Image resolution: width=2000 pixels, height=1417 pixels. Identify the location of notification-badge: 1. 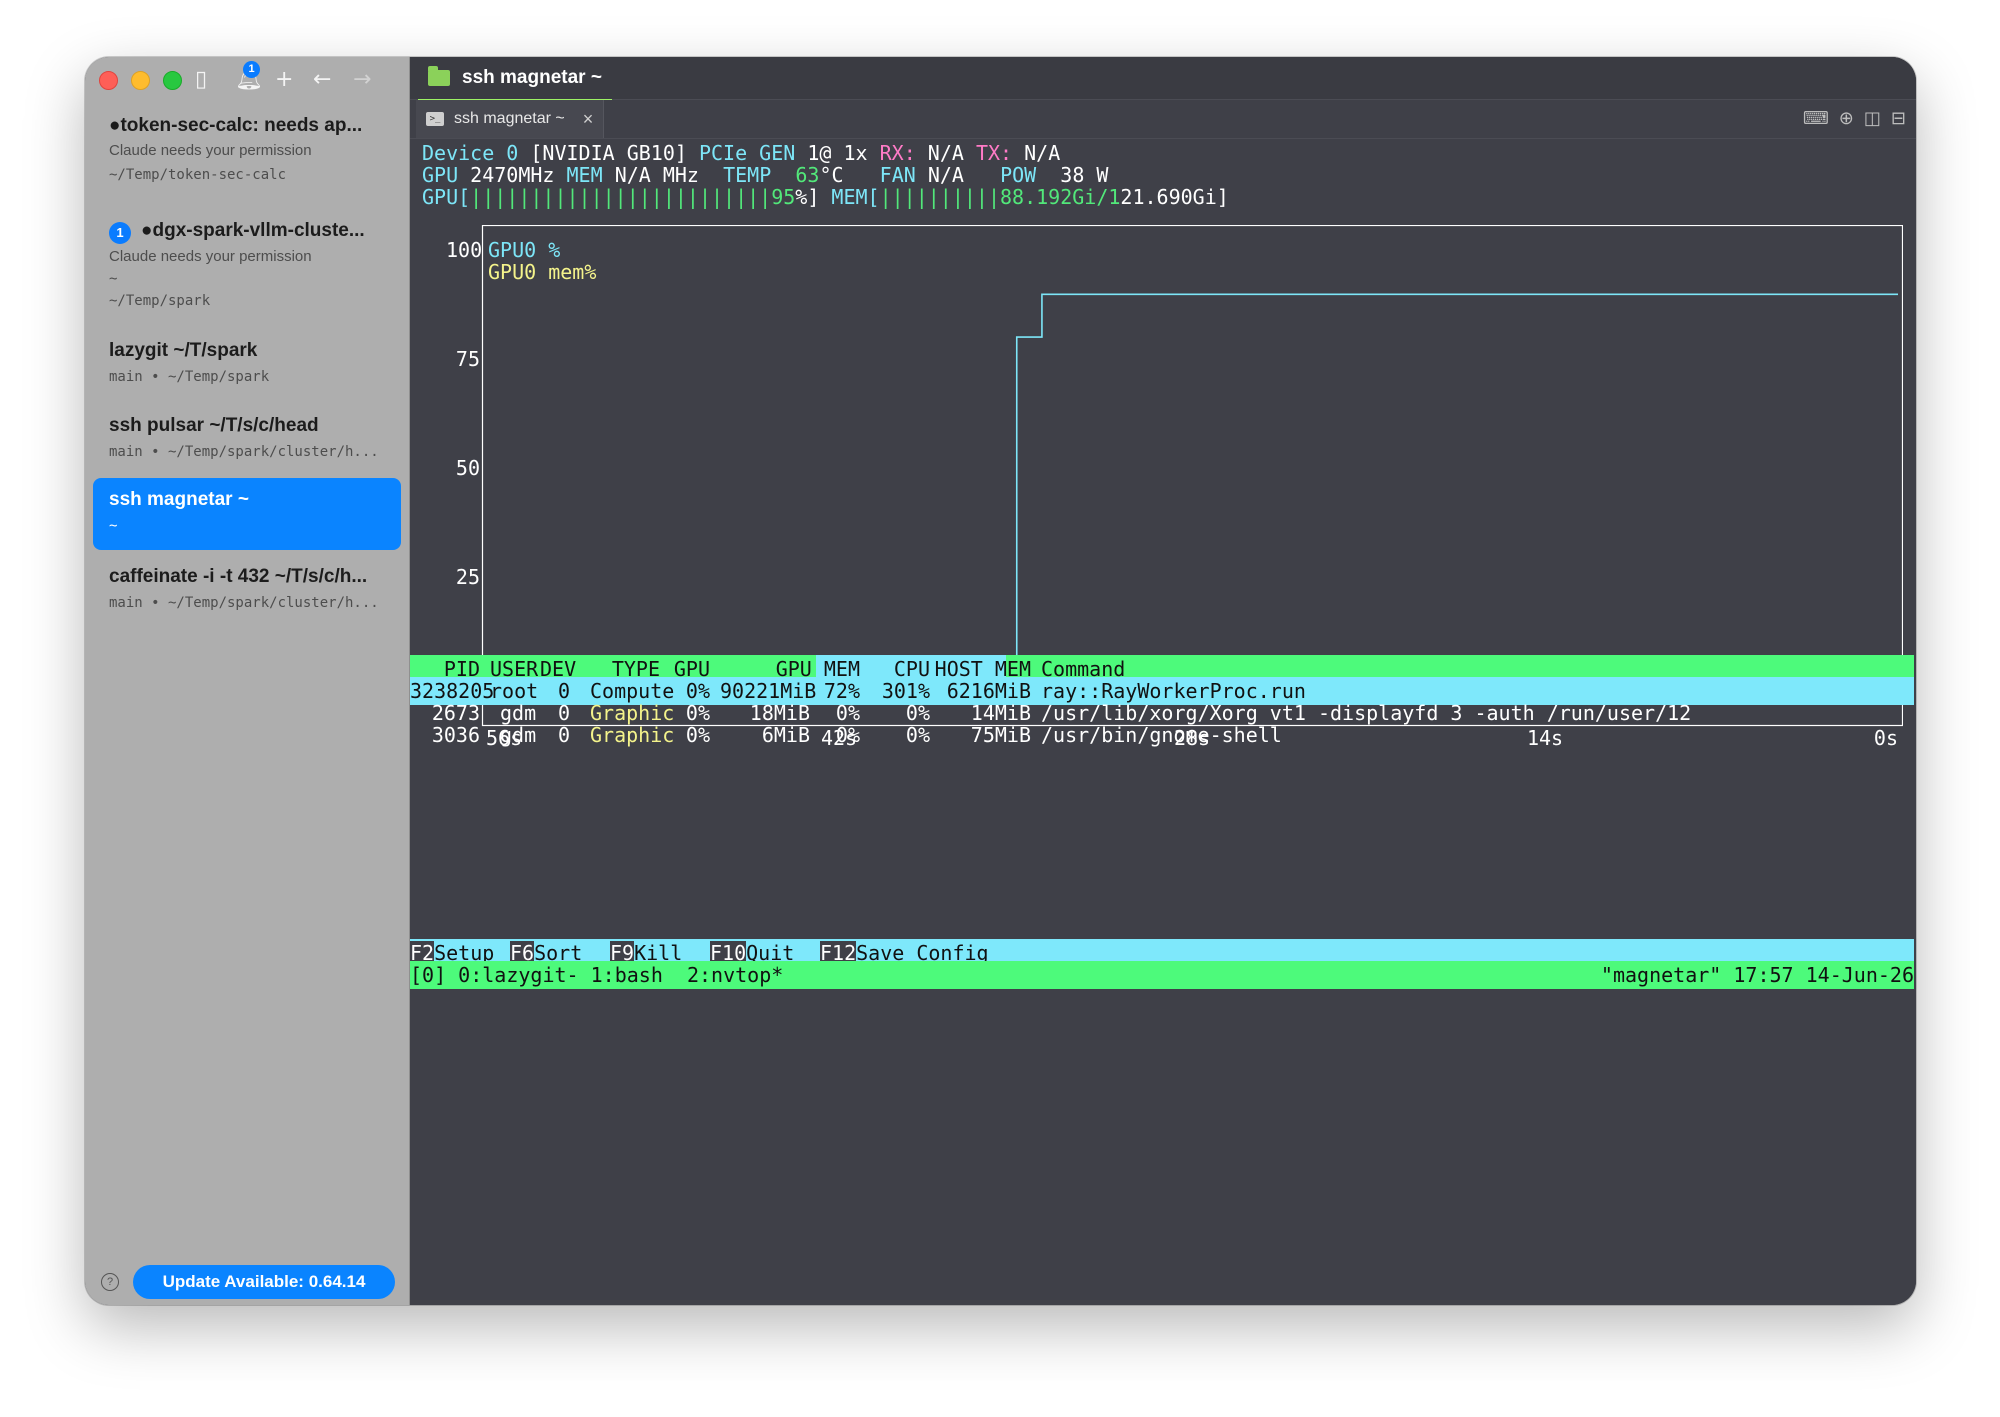
(251, 69).